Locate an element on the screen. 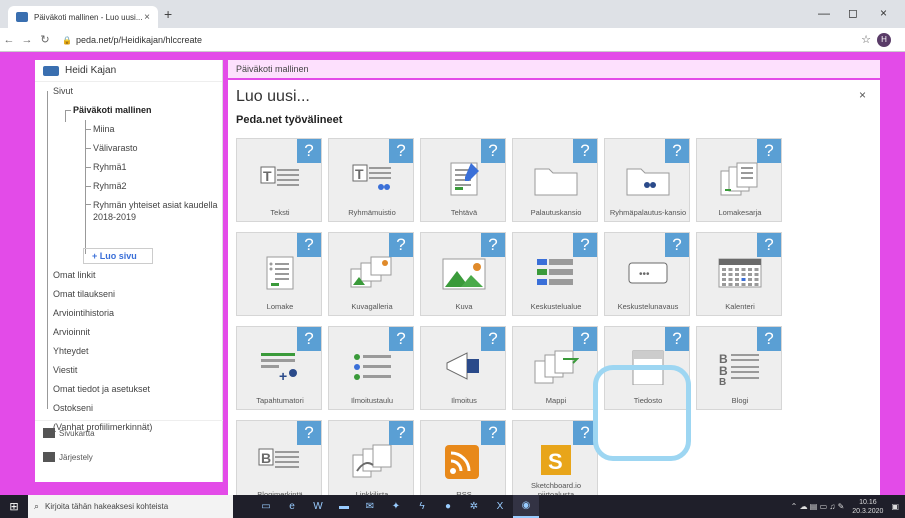  browser-tab: Päiväkoti mallinen - Luo uusi... × is located at coordinates (83, 17).